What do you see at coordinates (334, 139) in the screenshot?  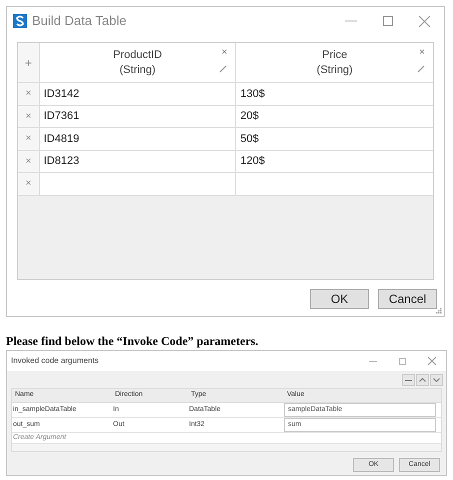 I see `table-cell: 50$` at bounding box center [334, 139].